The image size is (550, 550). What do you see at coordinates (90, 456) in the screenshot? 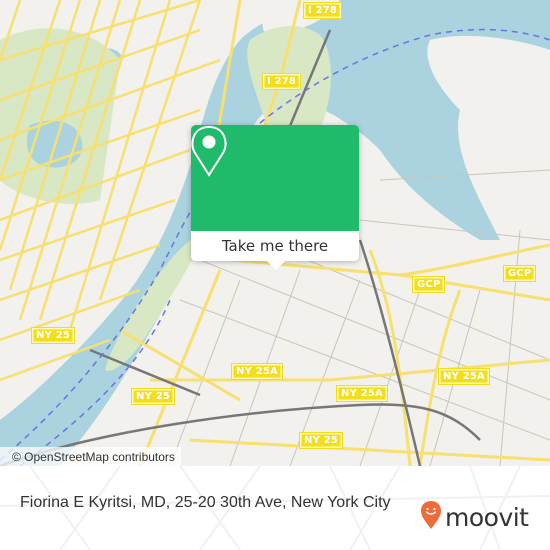
I see `map-attribution: © OpenStreetMap contributors` at bounding box center [90, 456].